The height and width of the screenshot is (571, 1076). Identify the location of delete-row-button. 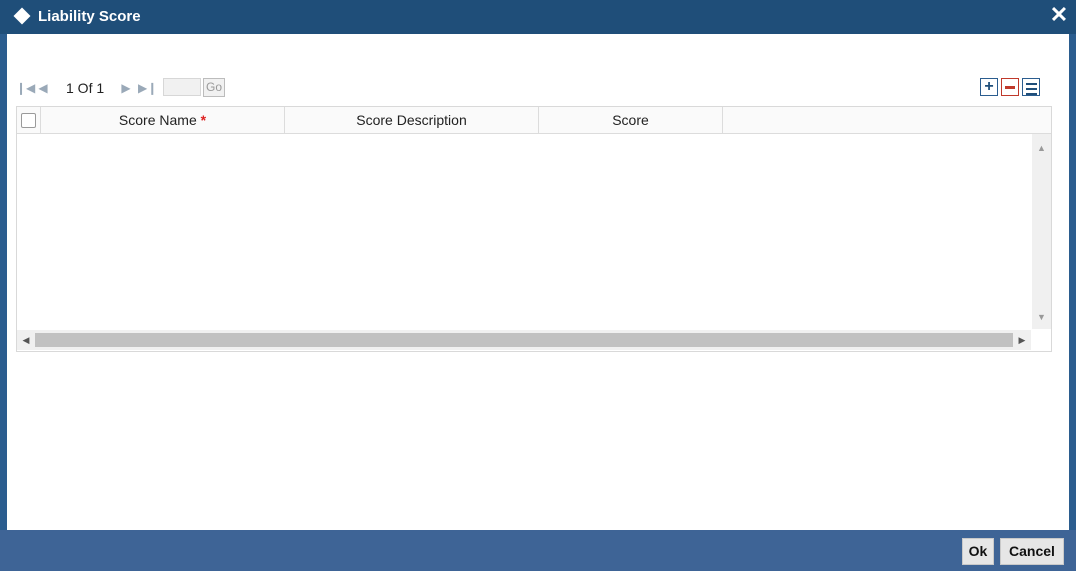
(1010, 87).